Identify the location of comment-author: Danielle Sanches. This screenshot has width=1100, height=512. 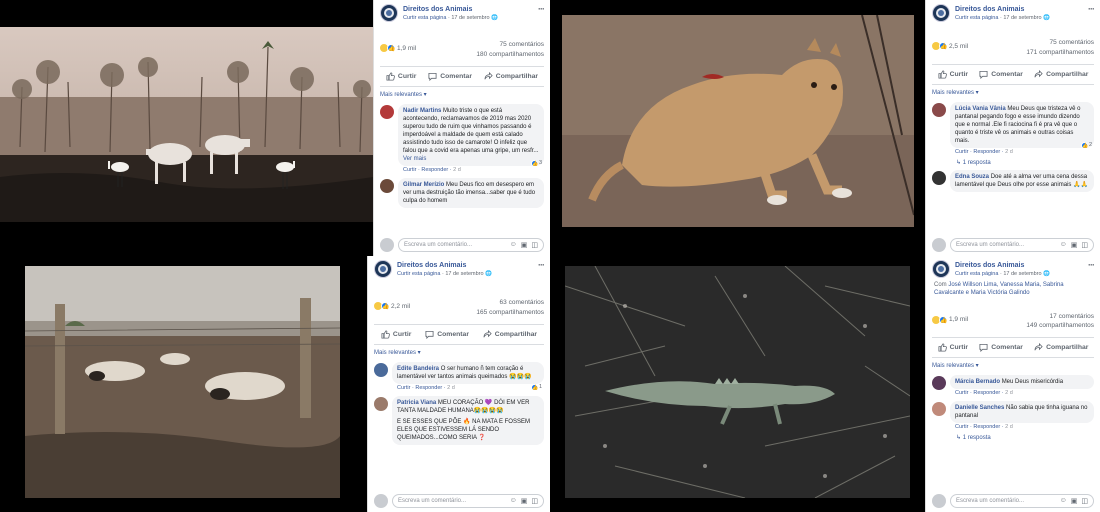
(979, 408).